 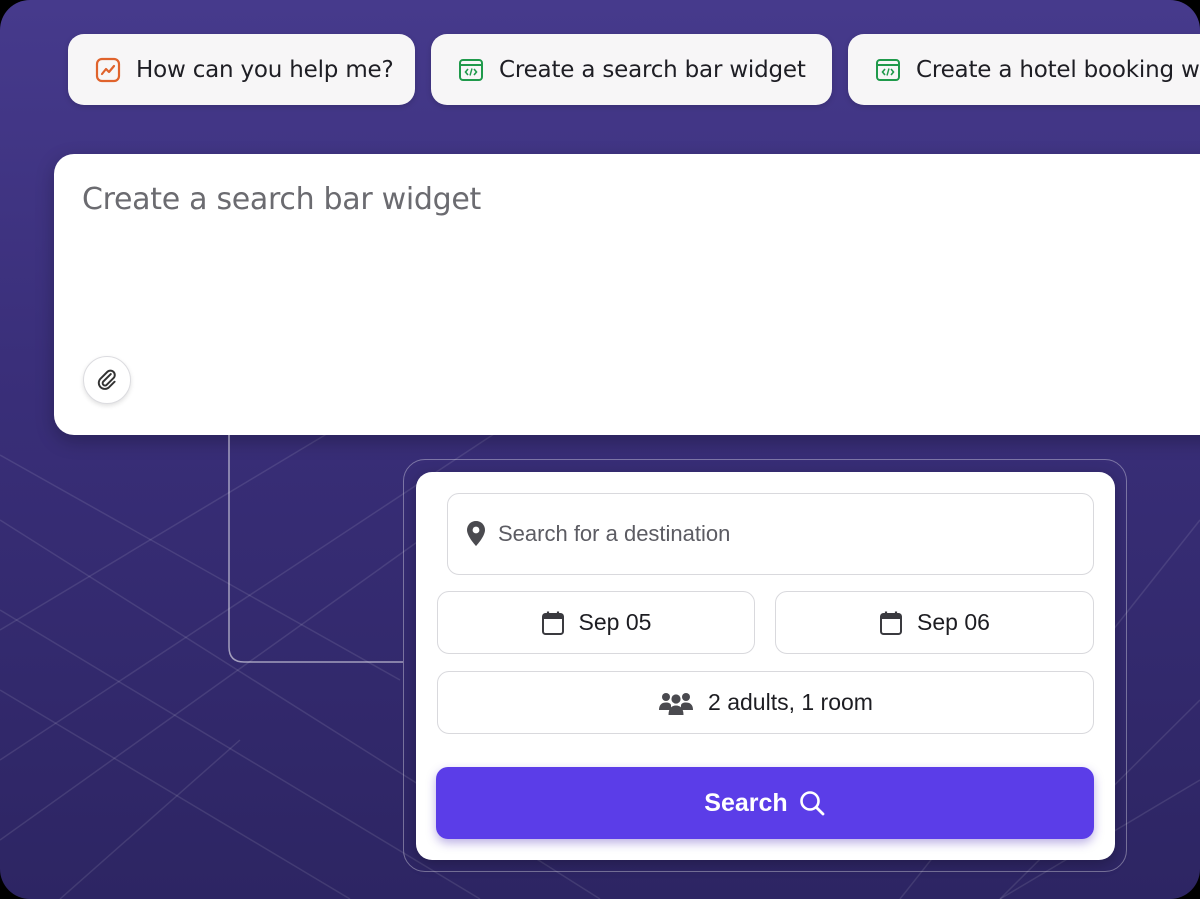 I want to click on destination-placeholder: Search for a destination, so click(x=614, y=533).